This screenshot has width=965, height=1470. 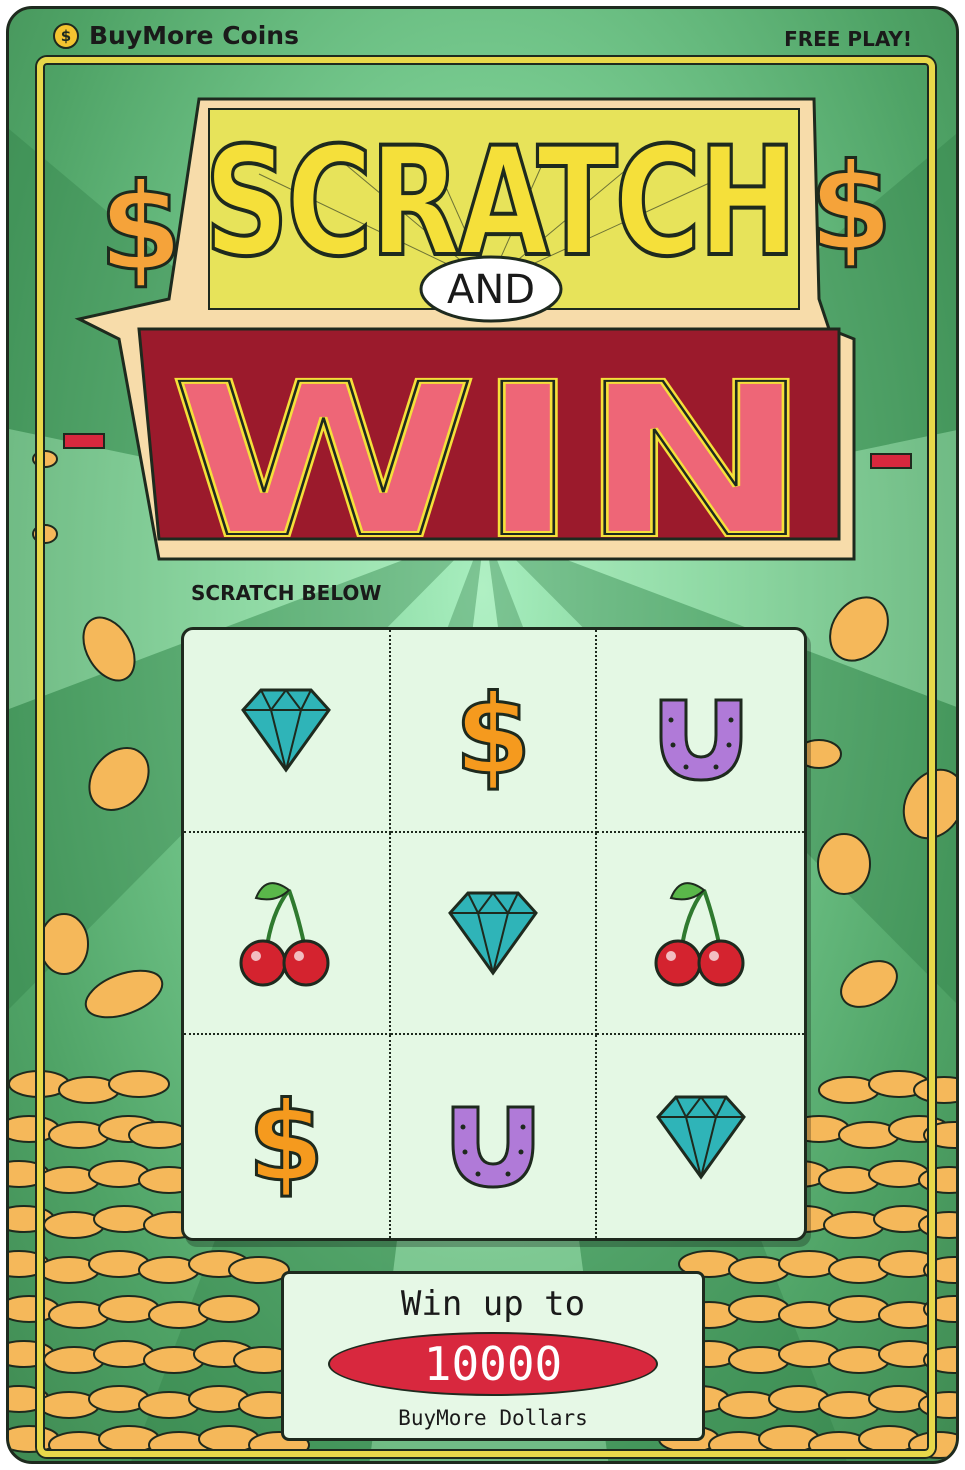 I want to click on logo-dollar-left-icon: $, so click(x=141, y=228).